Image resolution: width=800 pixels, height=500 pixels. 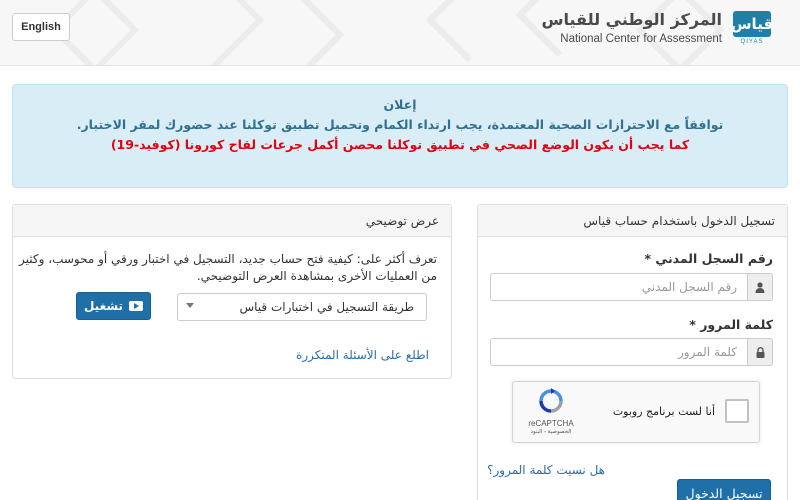 I want to click on national-id-label: رقم السجل المدني *, so click(x=708, y=258).